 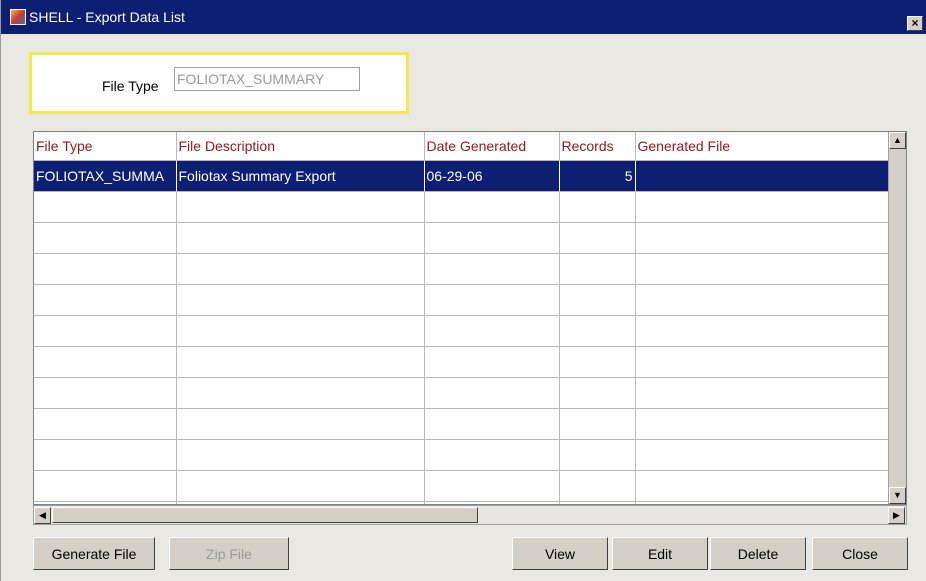 I want to click on scroll-up-button: ▲, so click(x=897, y=140).